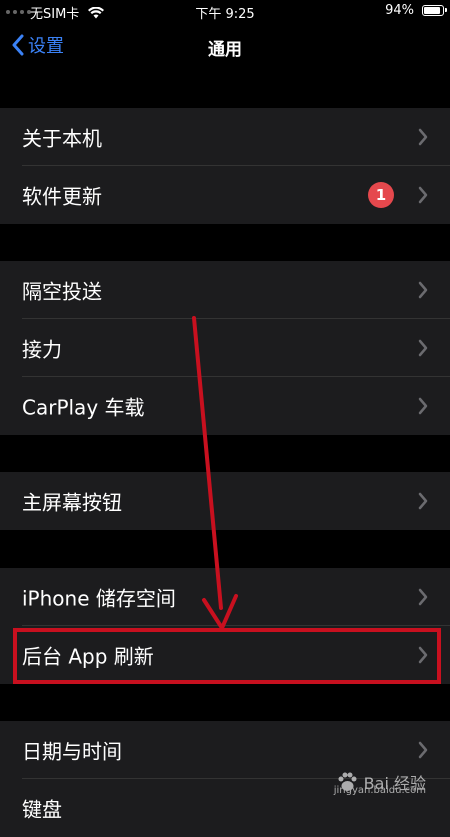 This screenshot has width=450, height=837. Describe the element at coordinates (381, 195) in the screenshot. I see `notification-badge: 1` at that location.